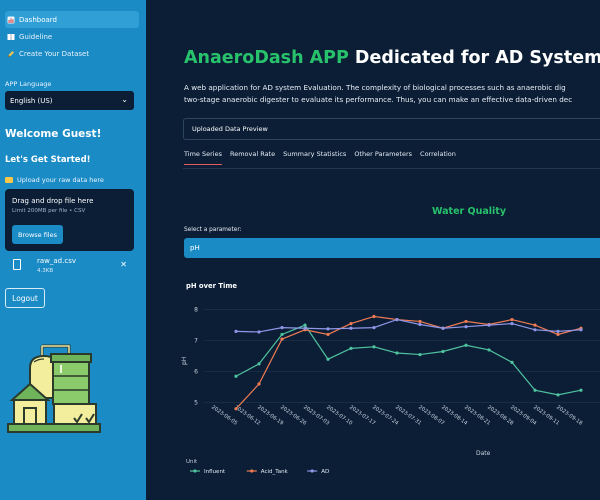 The height and width of the screenshot is (500, 600). What do you see at coordinates (56, 261) in the screenshot?
I see `file-name: raw_ad.csv` at bounding box center [56, 261].